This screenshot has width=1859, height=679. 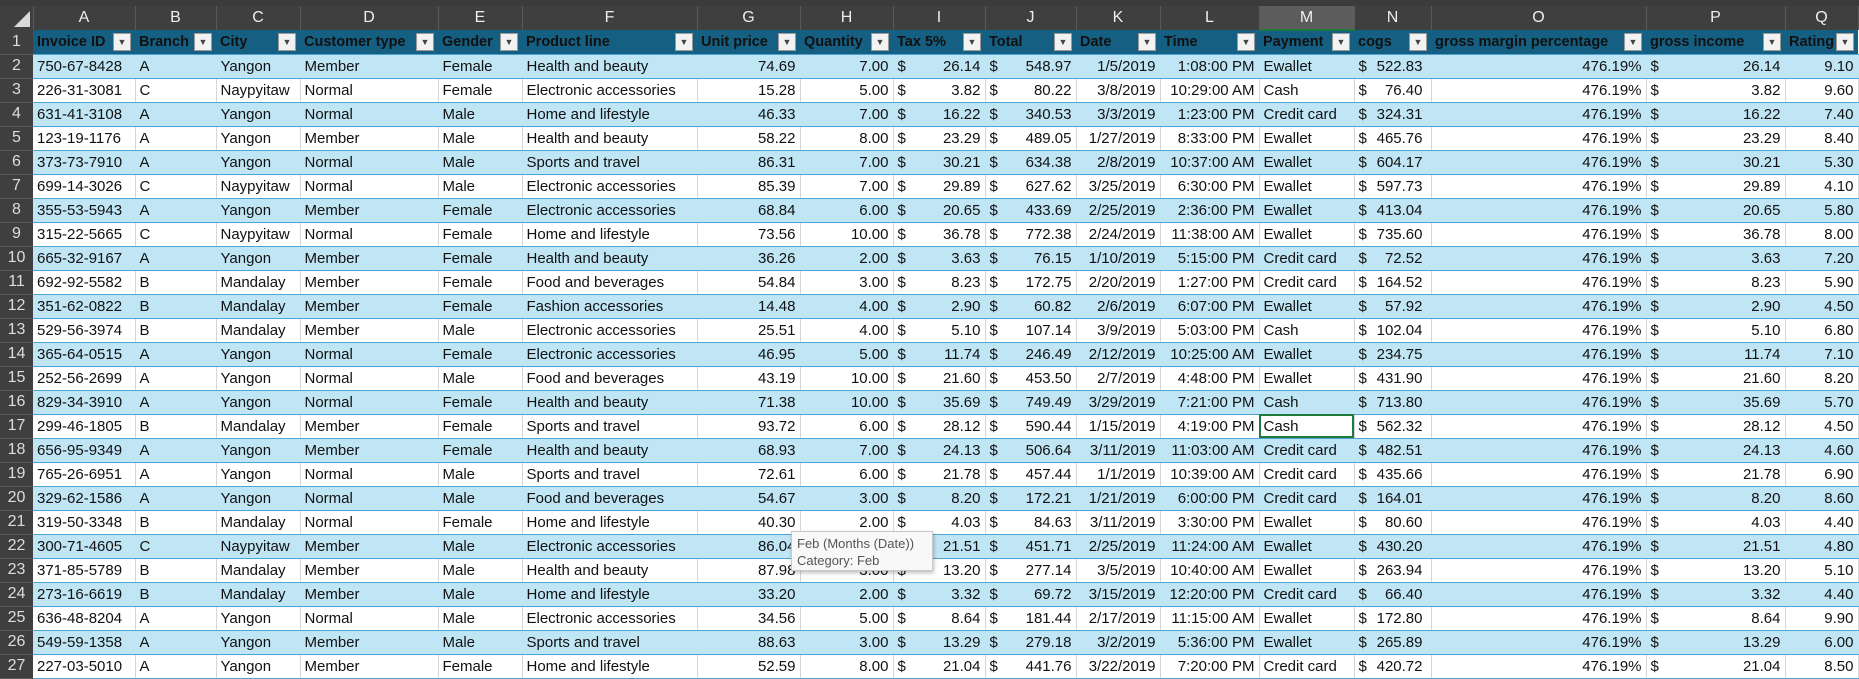 I want to click on cell-C17: Mandalay, so click(x=258, y=426).